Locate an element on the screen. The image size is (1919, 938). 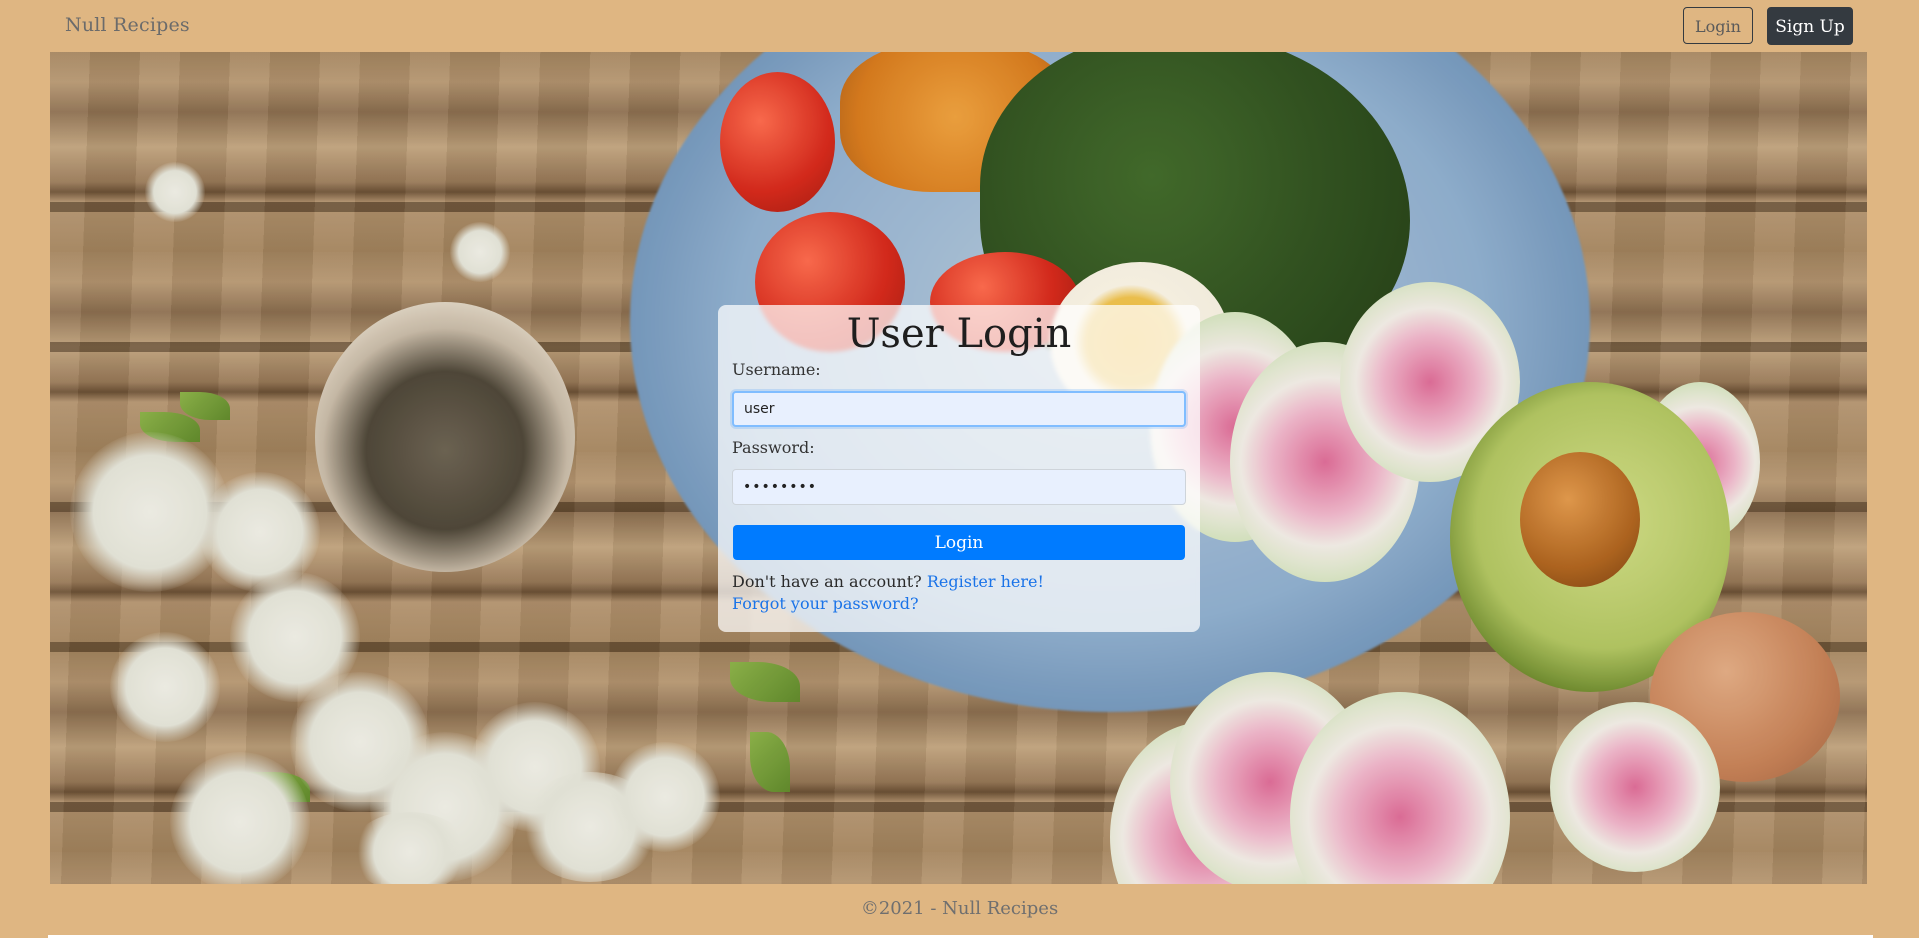
username-input is located at coordinates (959, 409).